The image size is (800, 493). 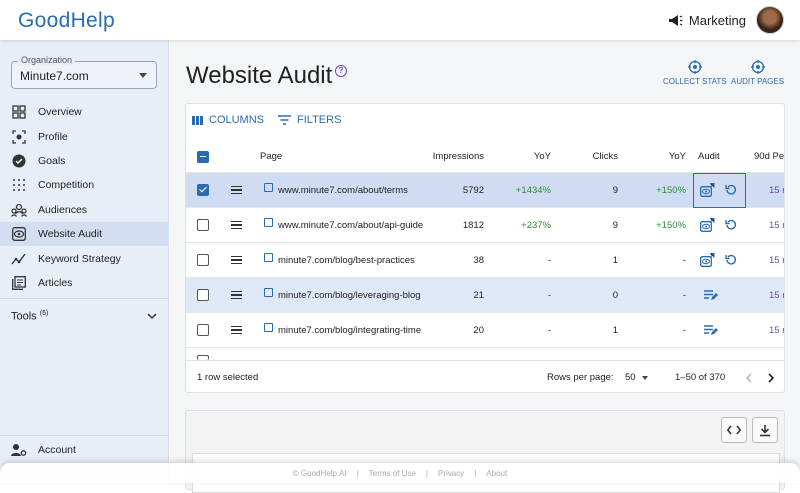 What do you see at coordinates (663, 156) in the screenshot?
I see `header-yoy-clicks: YoY` at bounding box center [663, 156].